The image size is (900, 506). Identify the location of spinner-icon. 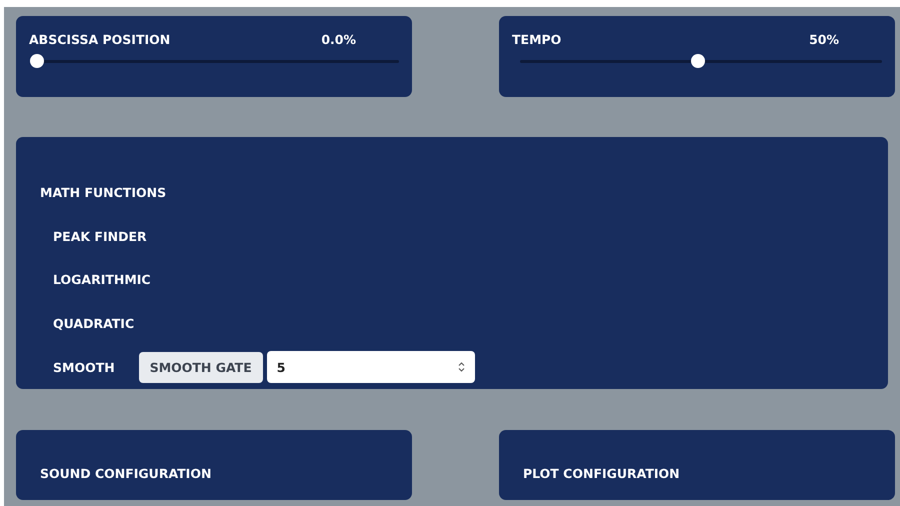
(461, 367).